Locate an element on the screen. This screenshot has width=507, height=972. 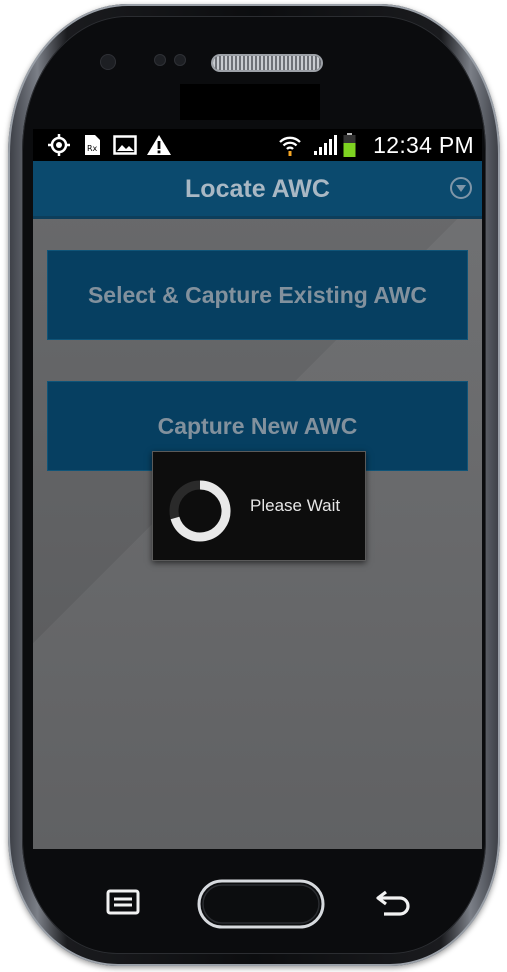
select-capture-existing-button: Select & Capture Existing AWC is located at coordinates (257, 295).